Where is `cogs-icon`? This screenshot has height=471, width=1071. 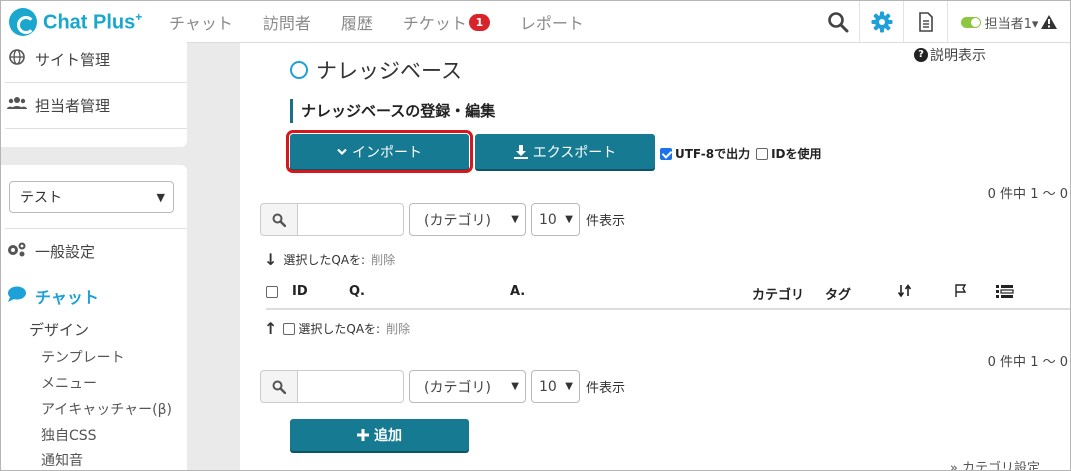 cogs-icon is located at coordinates (17, 251).